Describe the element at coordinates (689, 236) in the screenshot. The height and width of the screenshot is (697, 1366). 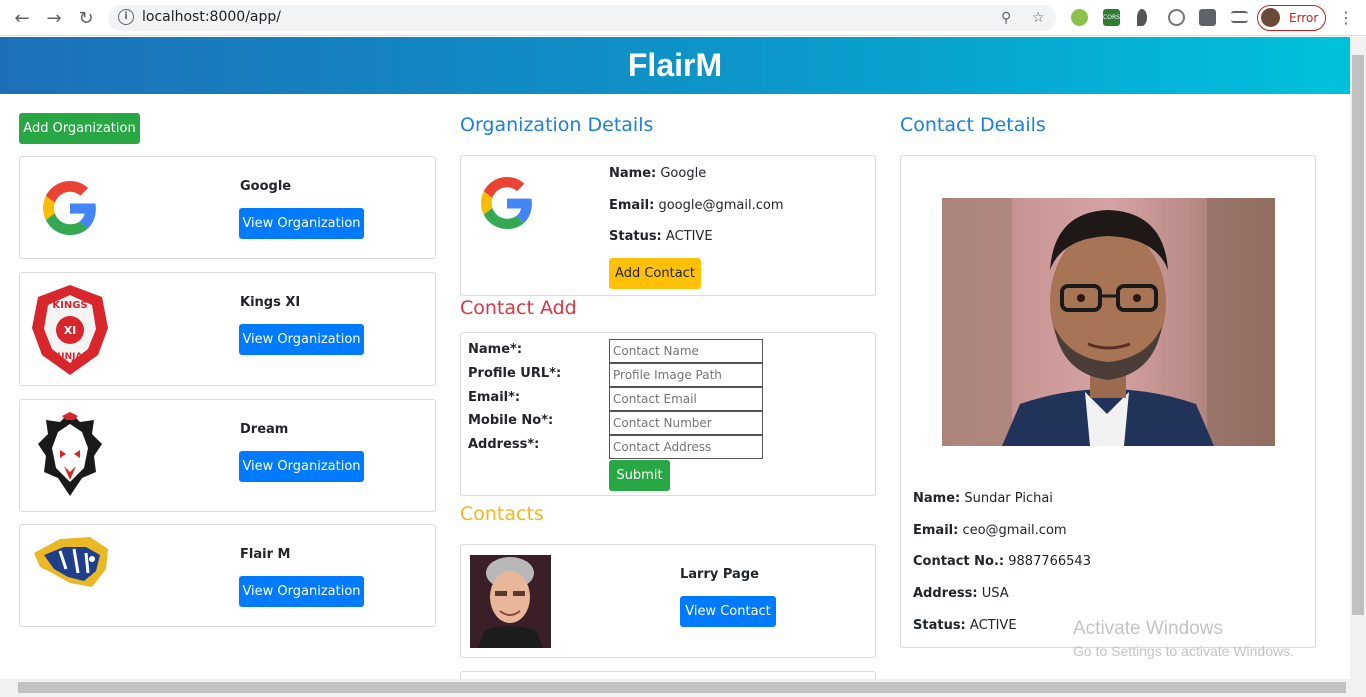
I see `org-status-value: ACTIVE` at that location.